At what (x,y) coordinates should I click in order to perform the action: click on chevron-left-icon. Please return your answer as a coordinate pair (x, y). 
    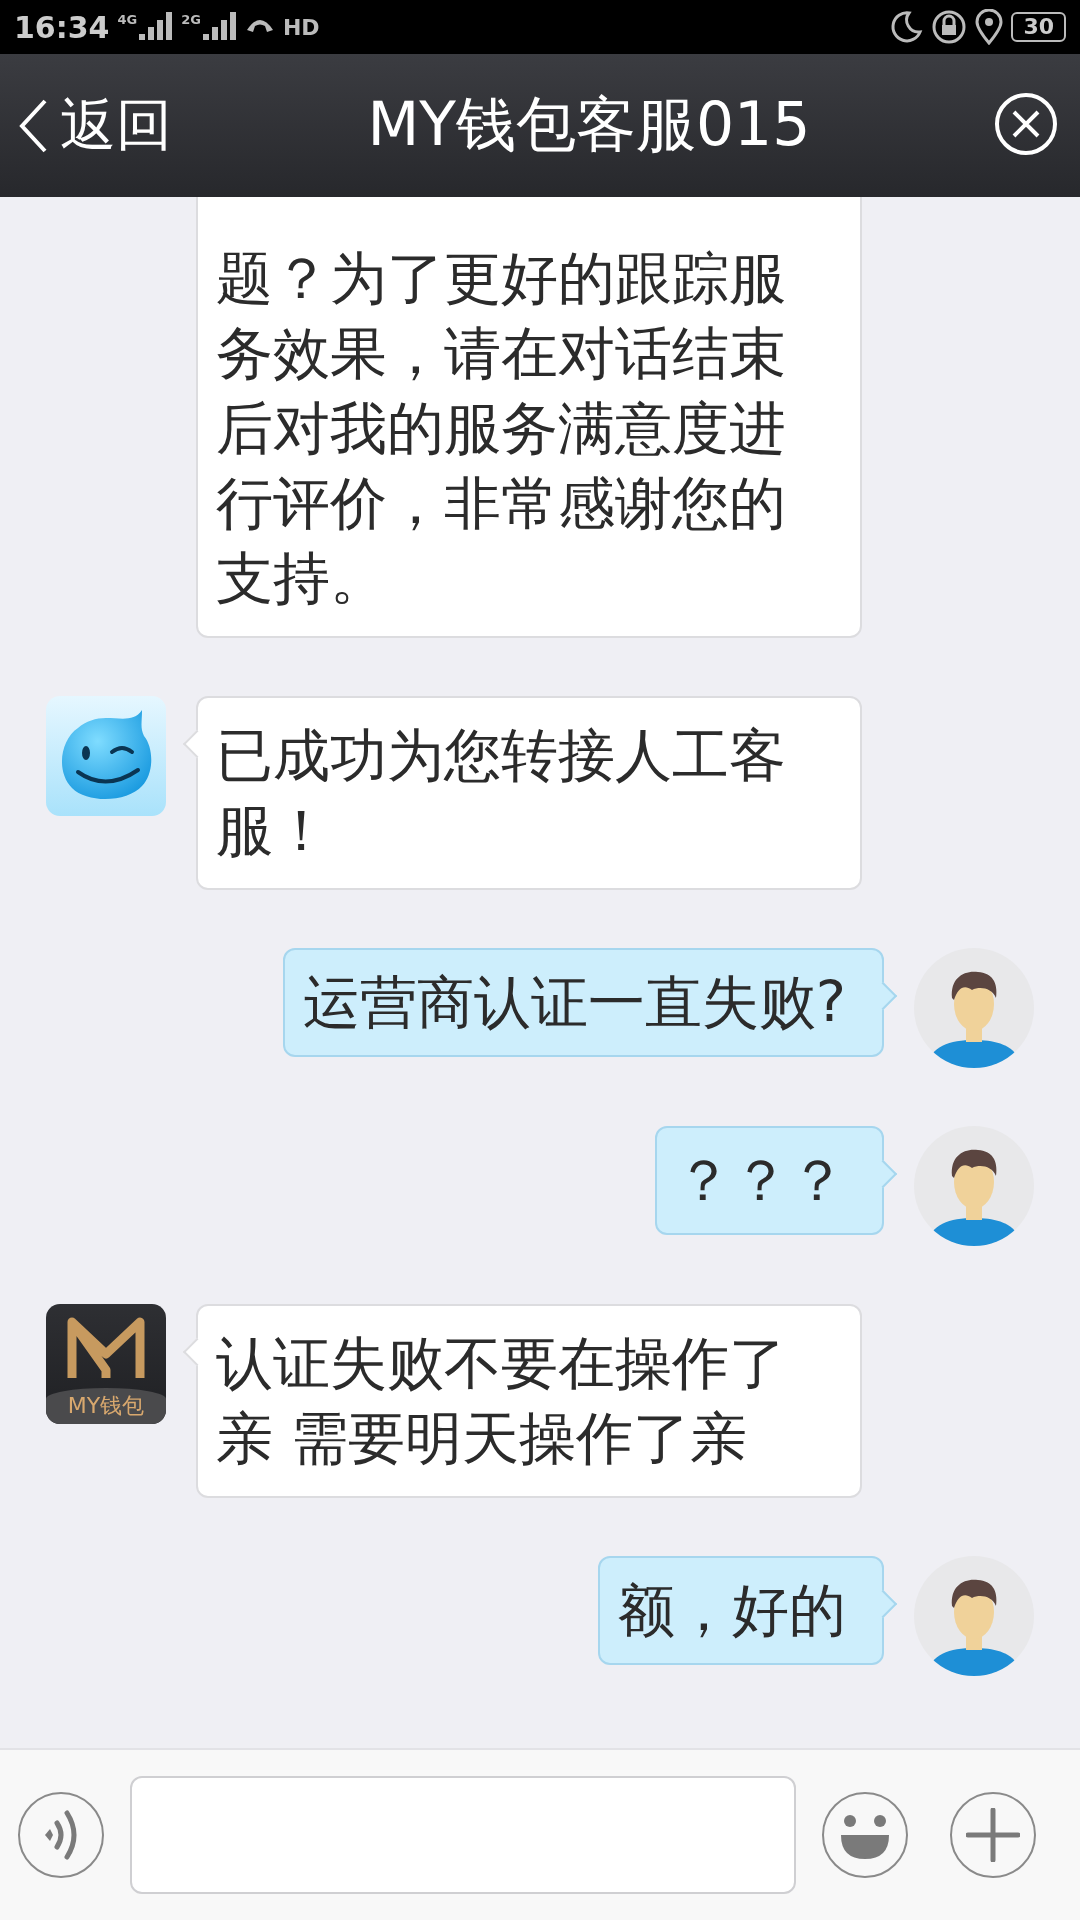
    Looking at the image, I should click on (33, 125).